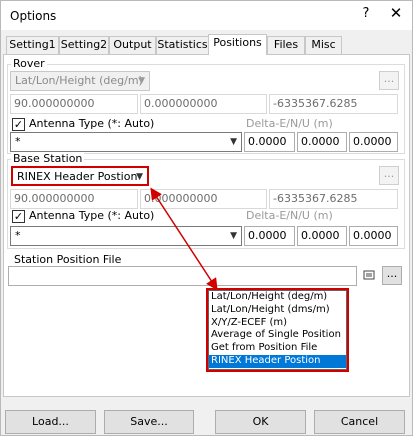 This screenshot has width=413, height=436. I want to click on cancel-button: Cancel, so click(359, 422).